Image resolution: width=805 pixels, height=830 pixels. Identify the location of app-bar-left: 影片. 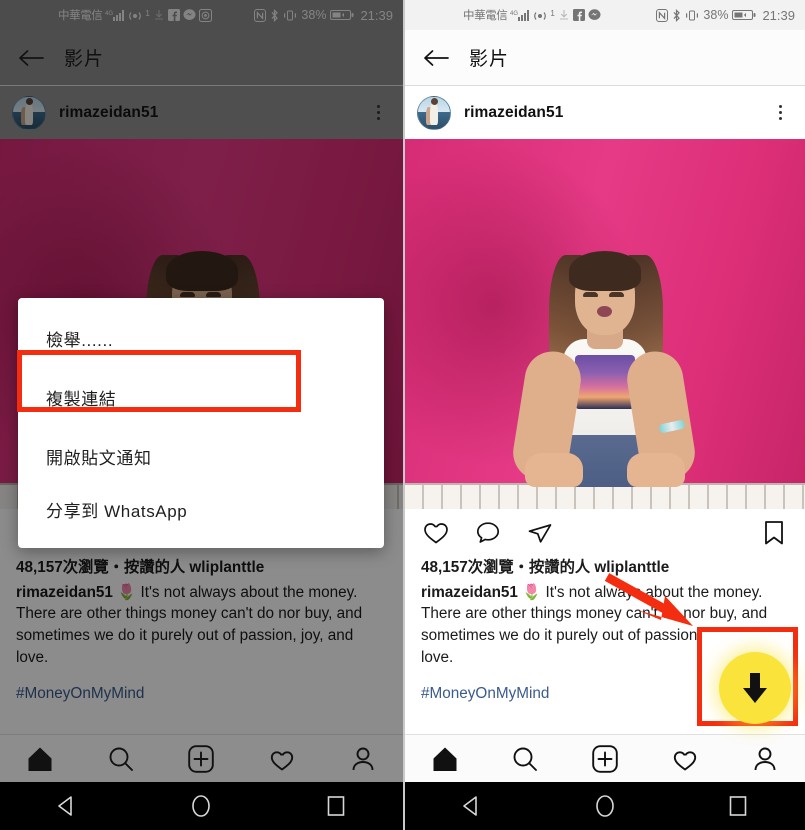
(201, 58).